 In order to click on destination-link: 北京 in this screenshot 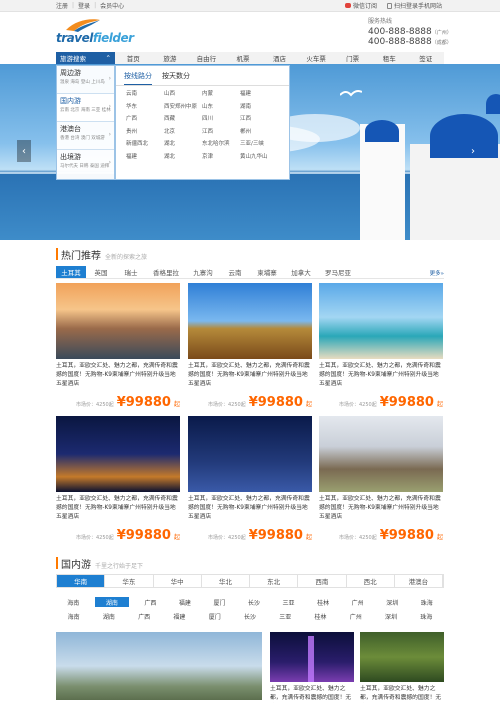, I will do `click(183, 132)`.